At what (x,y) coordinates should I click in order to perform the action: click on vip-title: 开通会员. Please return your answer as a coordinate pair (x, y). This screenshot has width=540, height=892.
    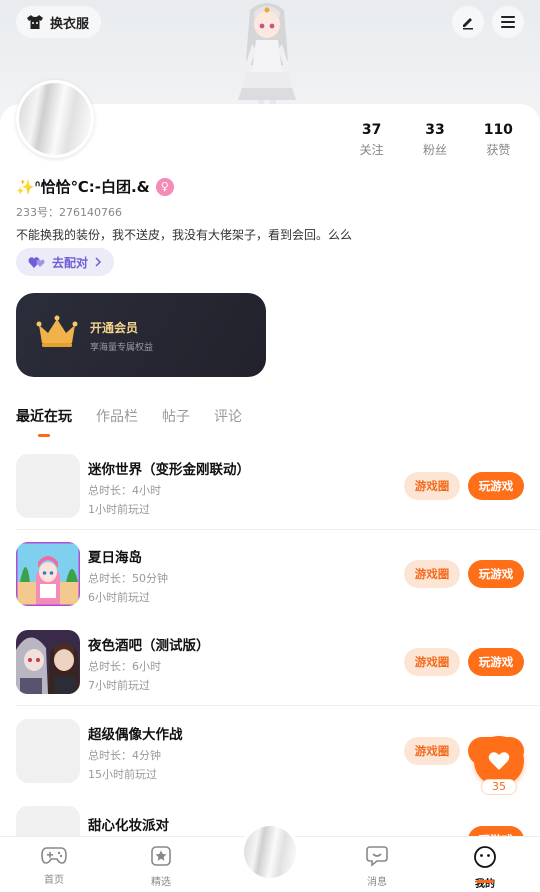
    Looking at the image, I should click on (114, 328).